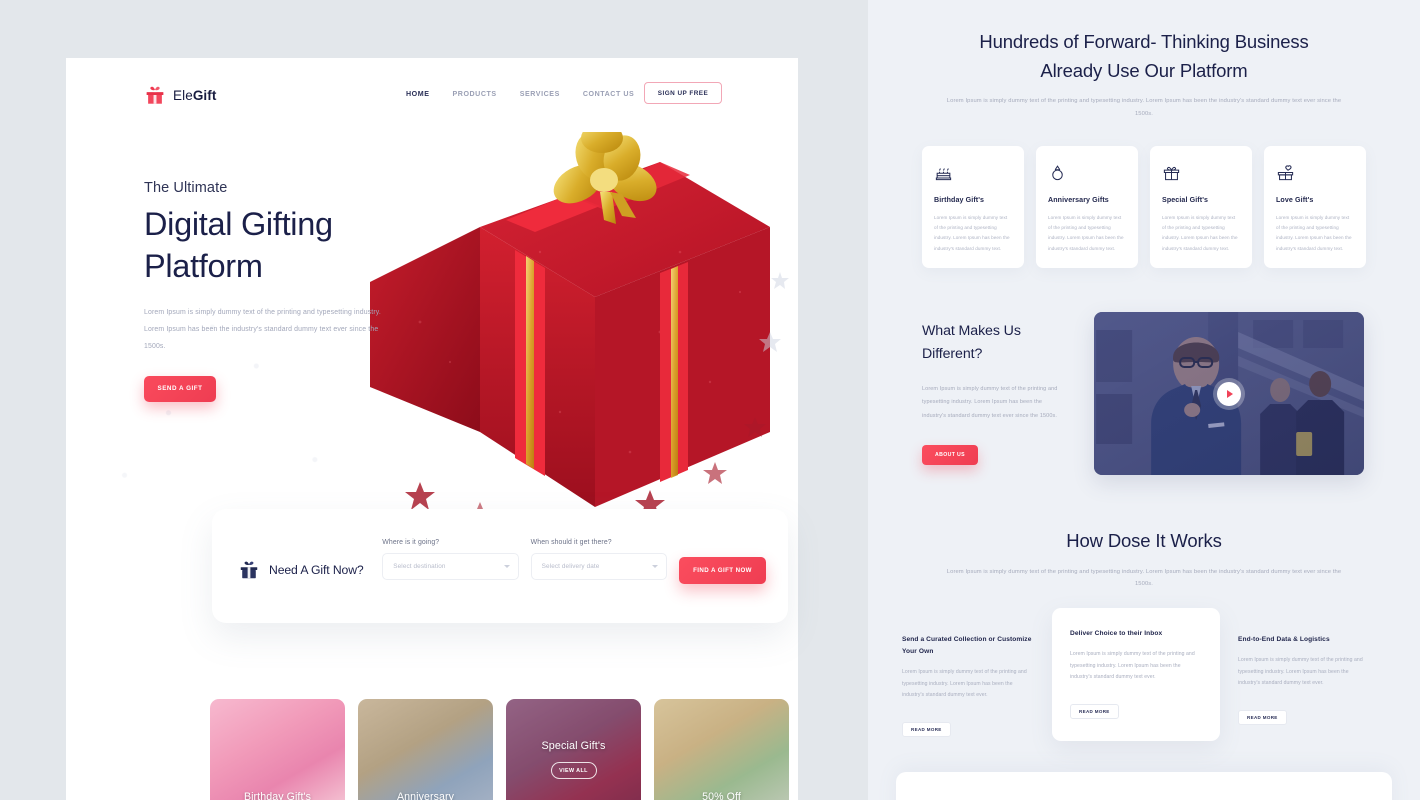 The height and width of the screenshot is (800, 1420). Describe the element at coordinates (249, 570) in the screenshot. I see `gift-present-icon` at that location.